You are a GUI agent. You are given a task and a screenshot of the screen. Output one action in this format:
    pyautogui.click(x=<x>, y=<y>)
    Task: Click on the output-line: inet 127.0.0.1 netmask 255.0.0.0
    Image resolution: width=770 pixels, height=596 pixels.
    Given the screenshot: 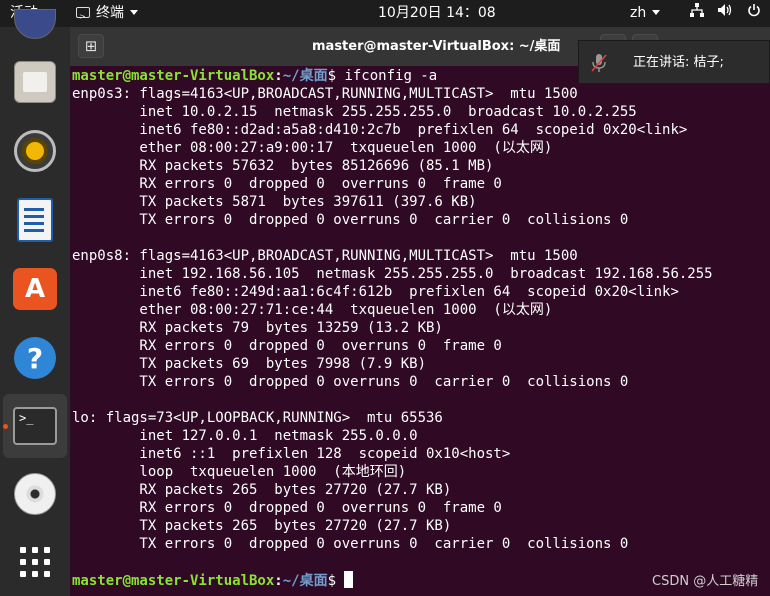 What is the action you would take?
    pyautogui.click(x=245, y=436)
    